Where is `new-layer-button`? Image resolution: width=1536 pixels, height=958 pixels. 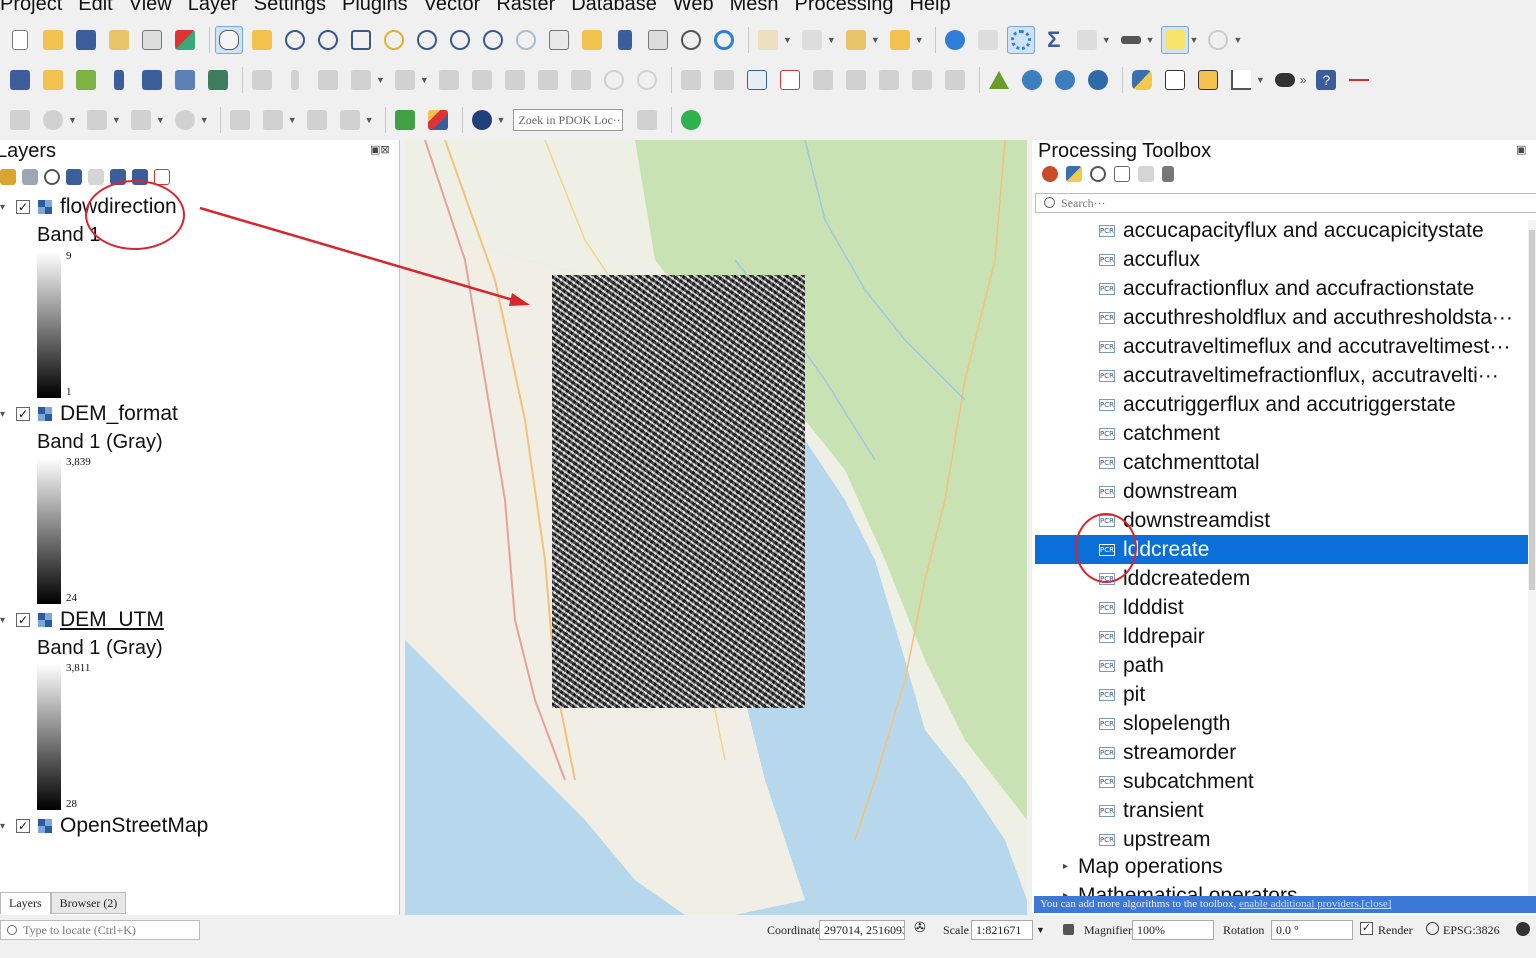
new-layer-button is located at coordinates (53, 80).